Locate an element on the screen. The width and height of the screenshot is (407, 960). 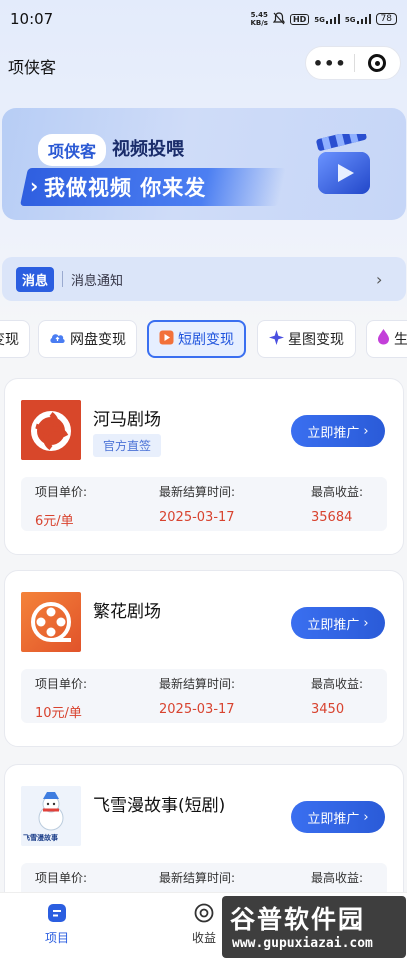
category-tabs: 变现 网盘变现 短剧变现 星图变现 生 is located at coordinates (203, 340).